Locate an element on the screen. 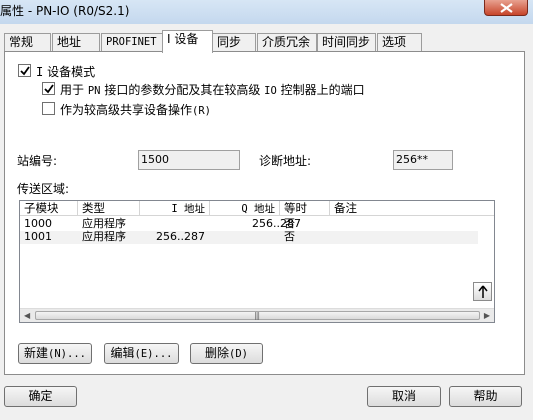  tab-address: 地址 is located at coordinates (76, 42).